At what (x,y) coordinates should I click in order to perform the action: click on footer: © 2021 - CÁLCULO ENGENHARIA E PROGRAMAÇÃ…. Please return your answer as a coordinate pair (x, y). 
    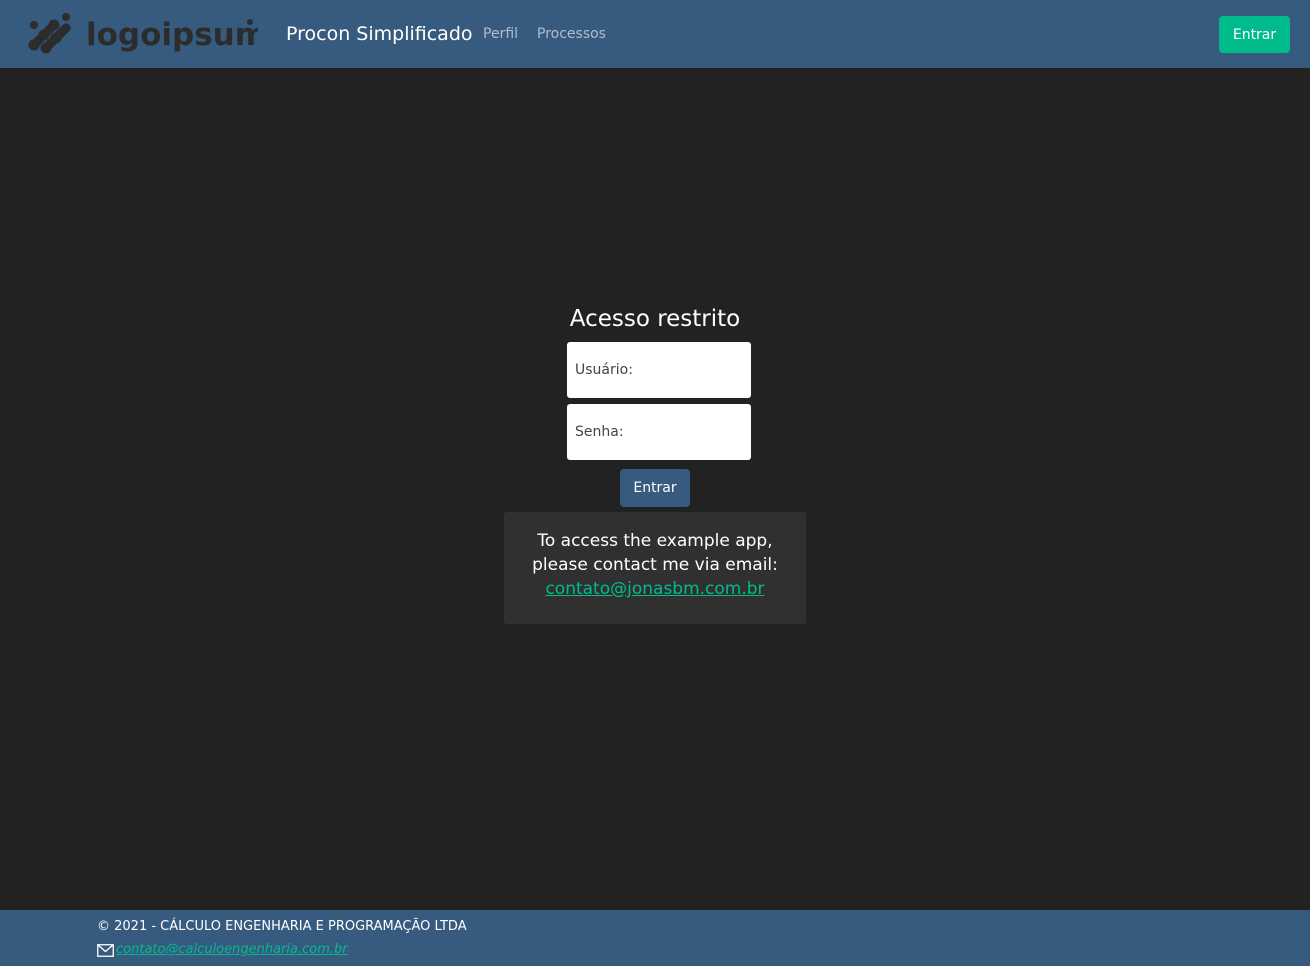
    Looking at the image, I should click on (655, 938).